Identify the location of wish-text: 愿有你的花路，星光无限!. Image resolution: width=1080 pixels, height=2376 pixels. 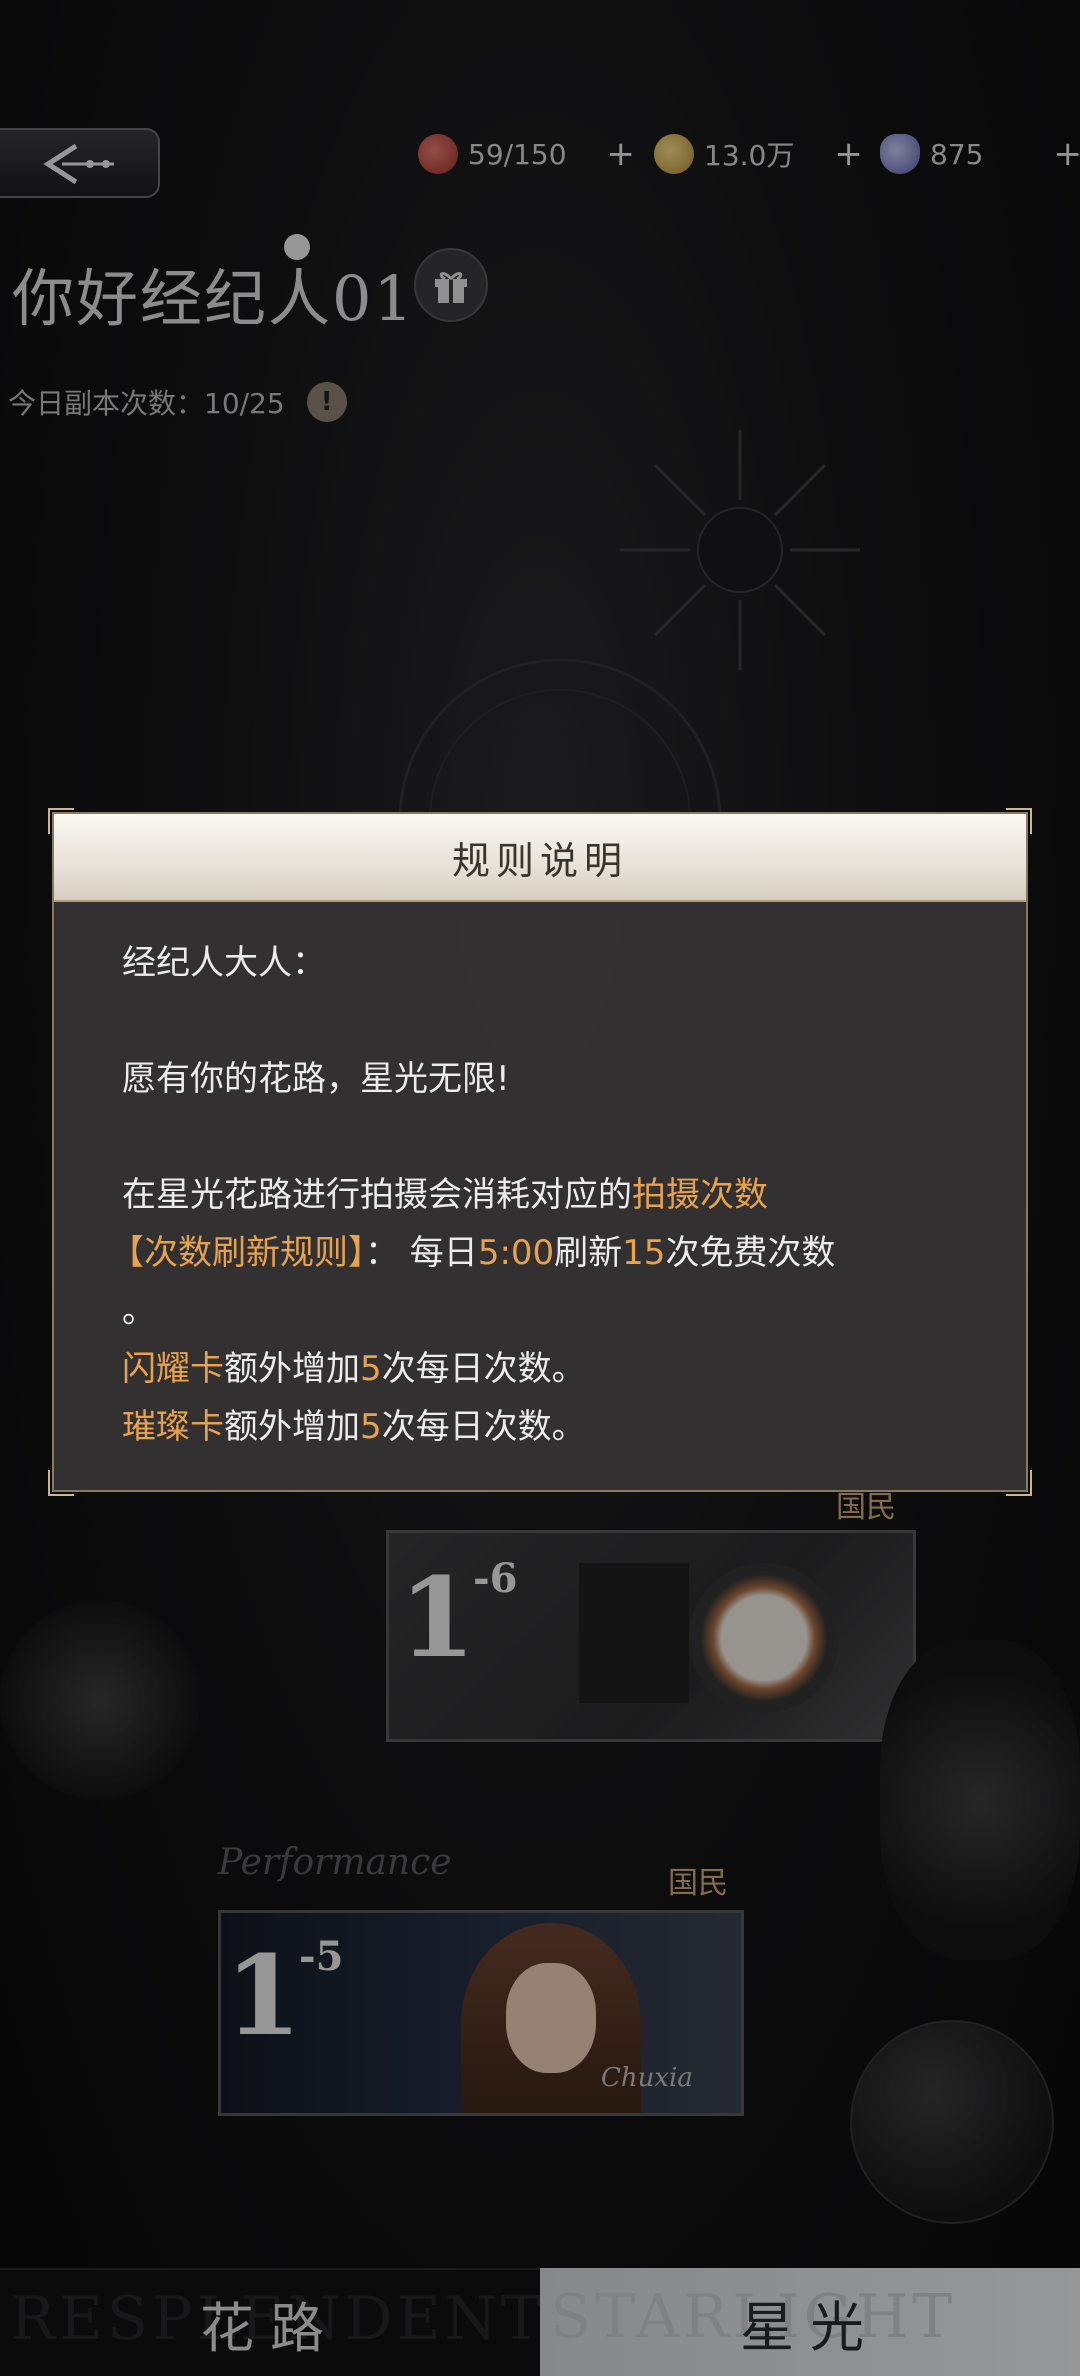
(316, 1079).